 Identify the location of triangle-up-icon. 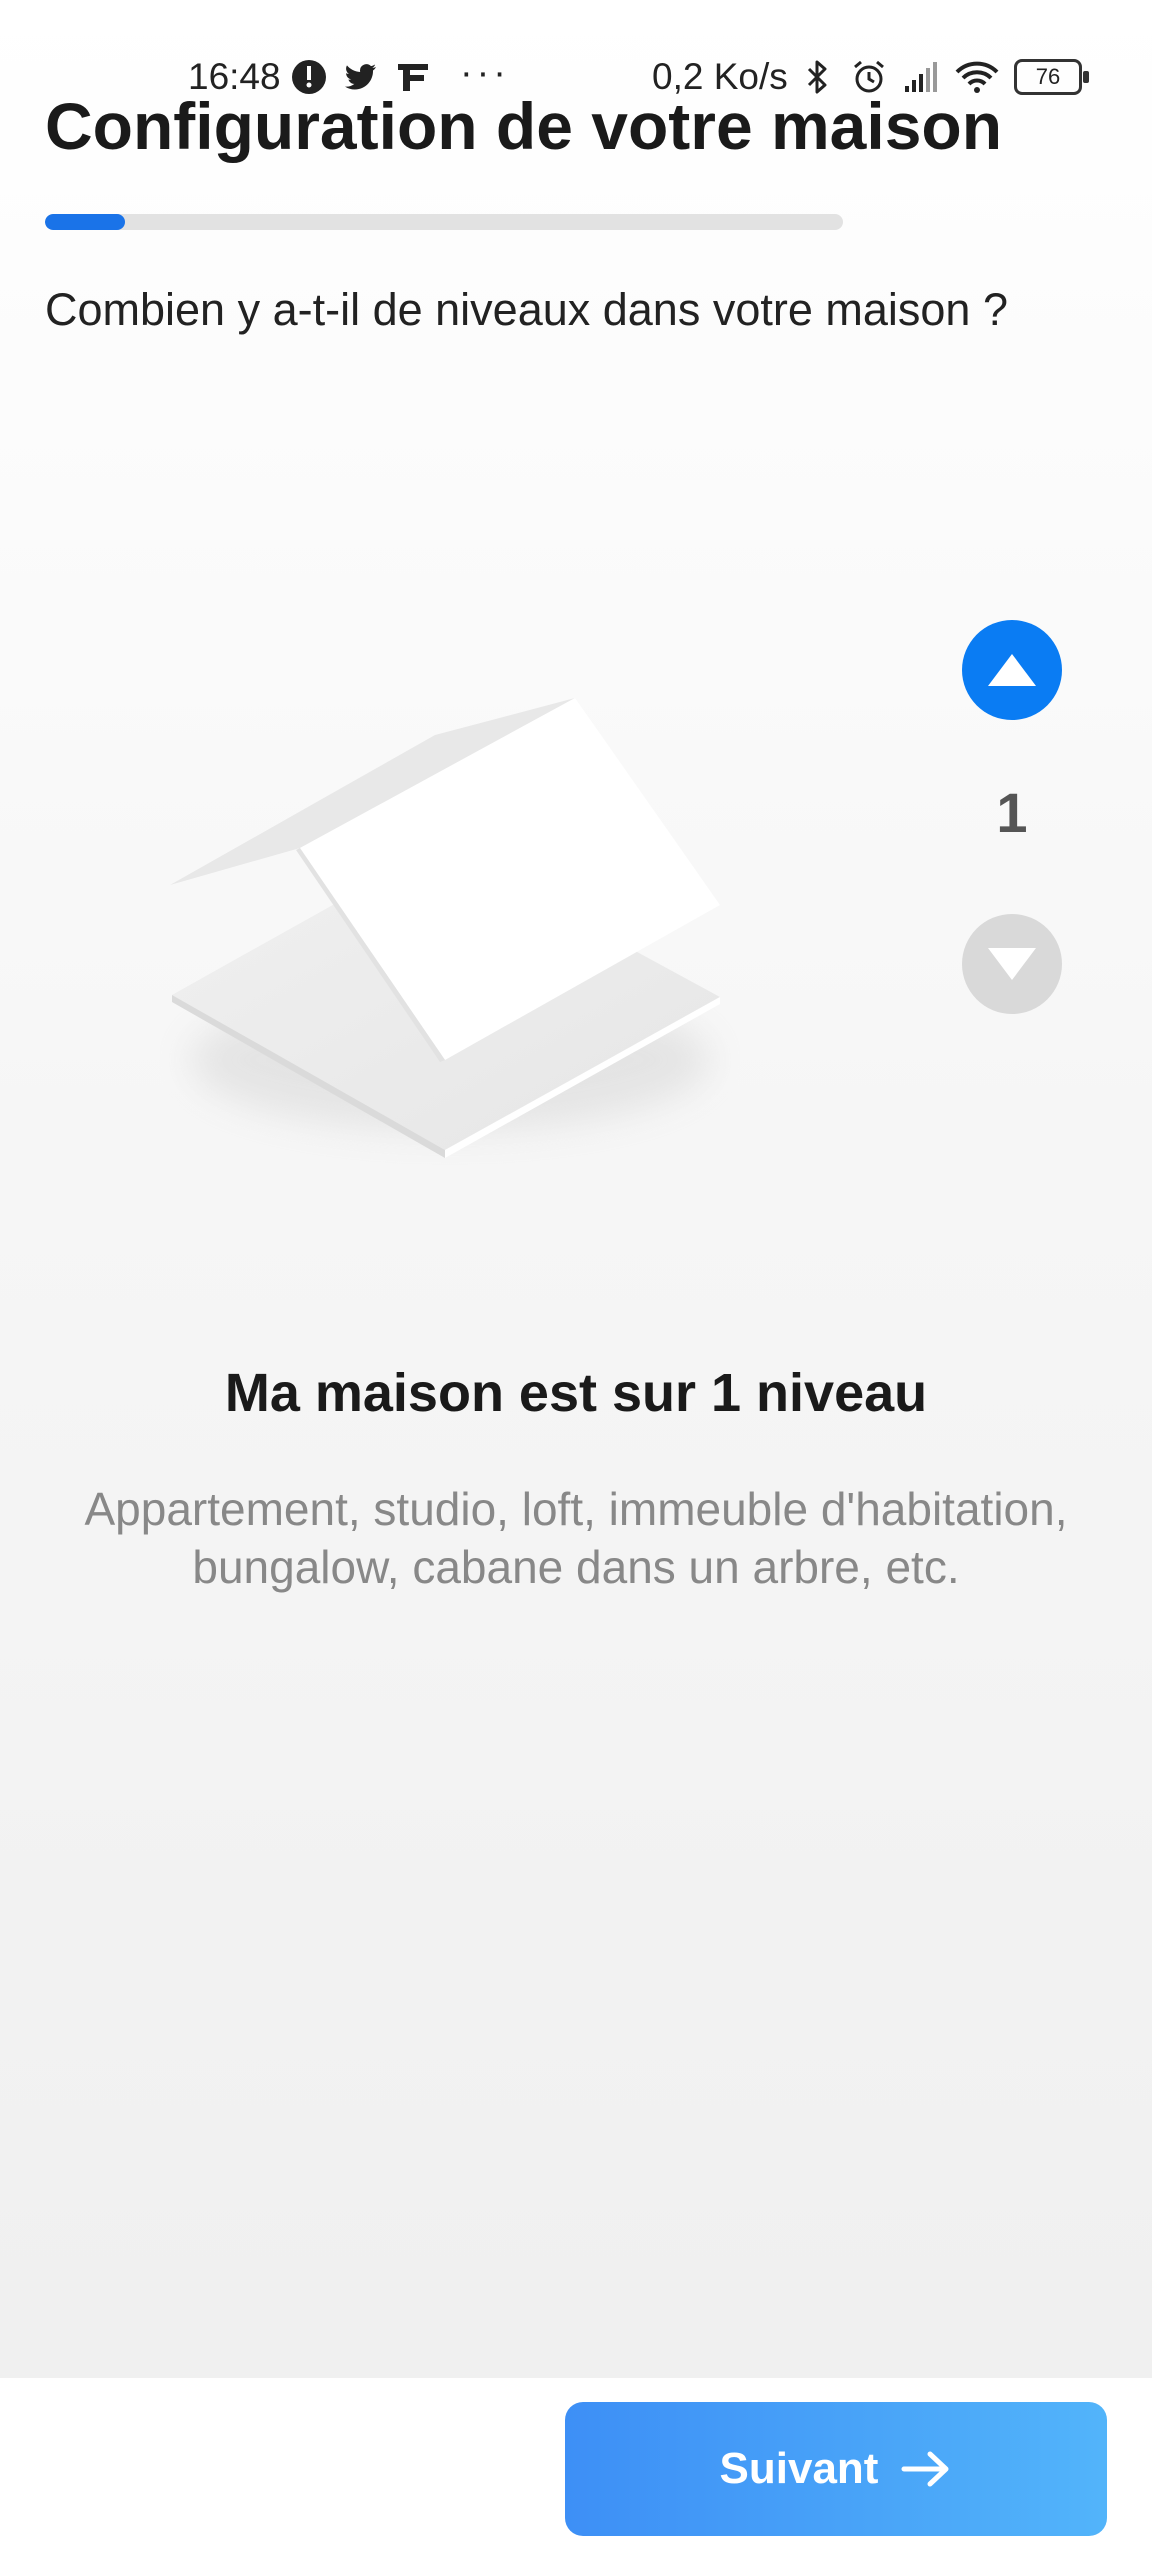
(1012, 670).